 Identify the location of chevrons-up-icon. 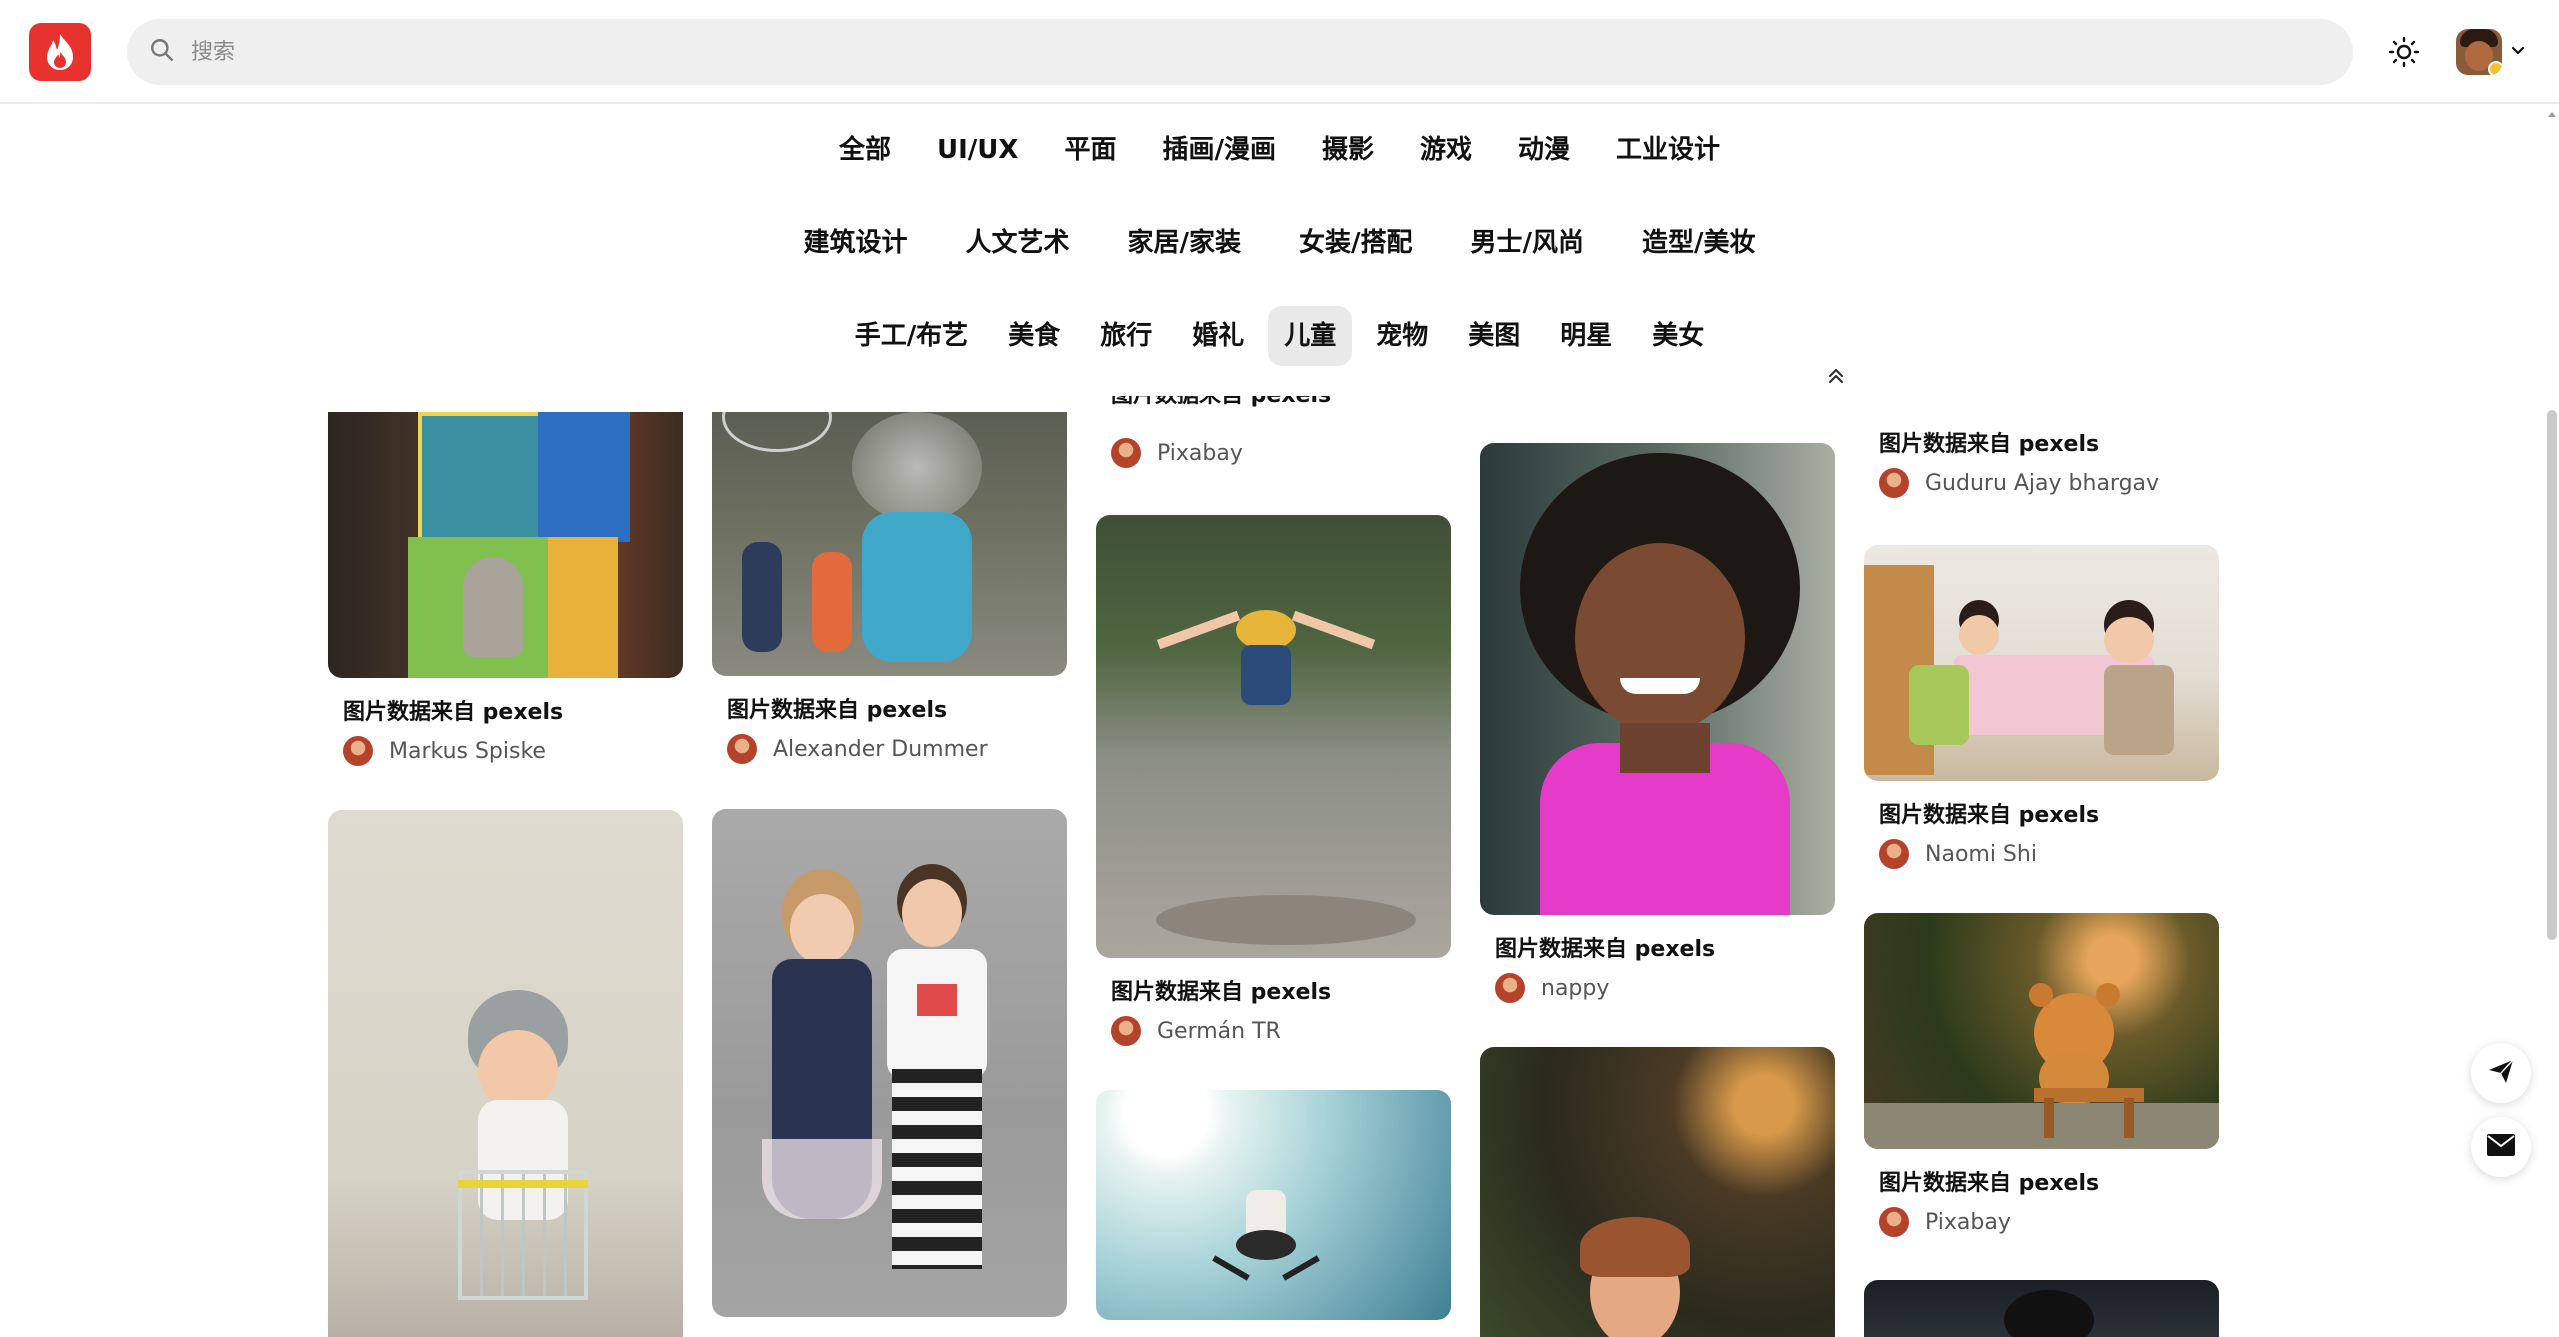
(1836, 376).